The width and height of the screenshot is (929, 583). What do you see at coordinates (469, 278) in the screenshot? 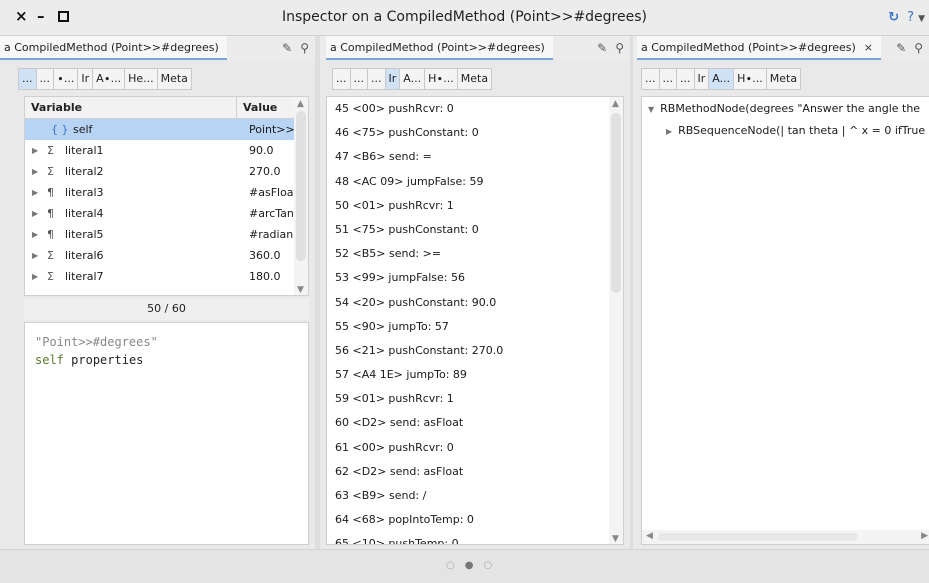
I see `list-item: 53 <99> jumpFalse: 56` at bounding box center [469, 278].